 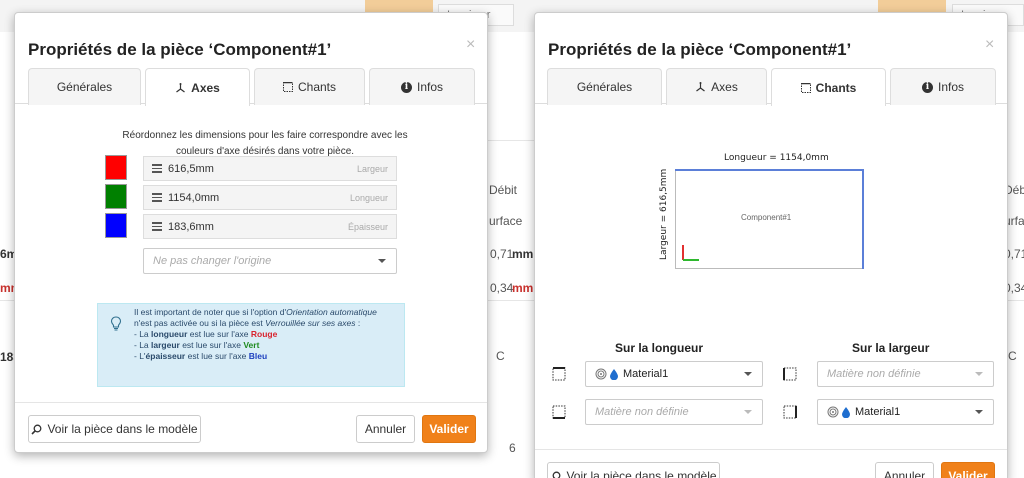 I want to click on background-value-2: 0,34, so click(x=502, y=288).